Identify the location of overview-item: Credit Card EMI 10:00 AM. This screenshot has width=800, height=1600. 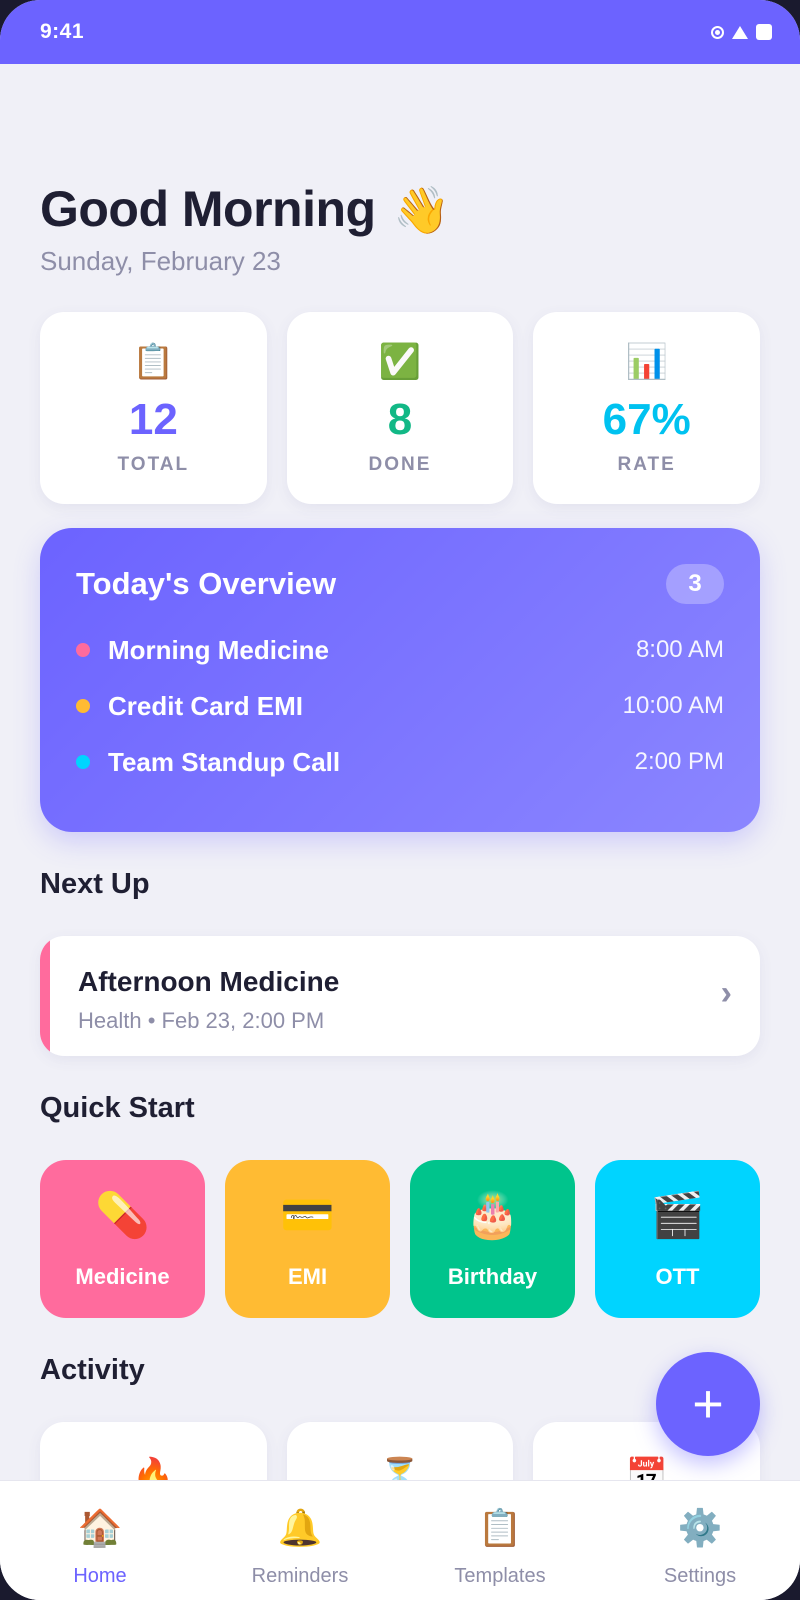
(400, 706).